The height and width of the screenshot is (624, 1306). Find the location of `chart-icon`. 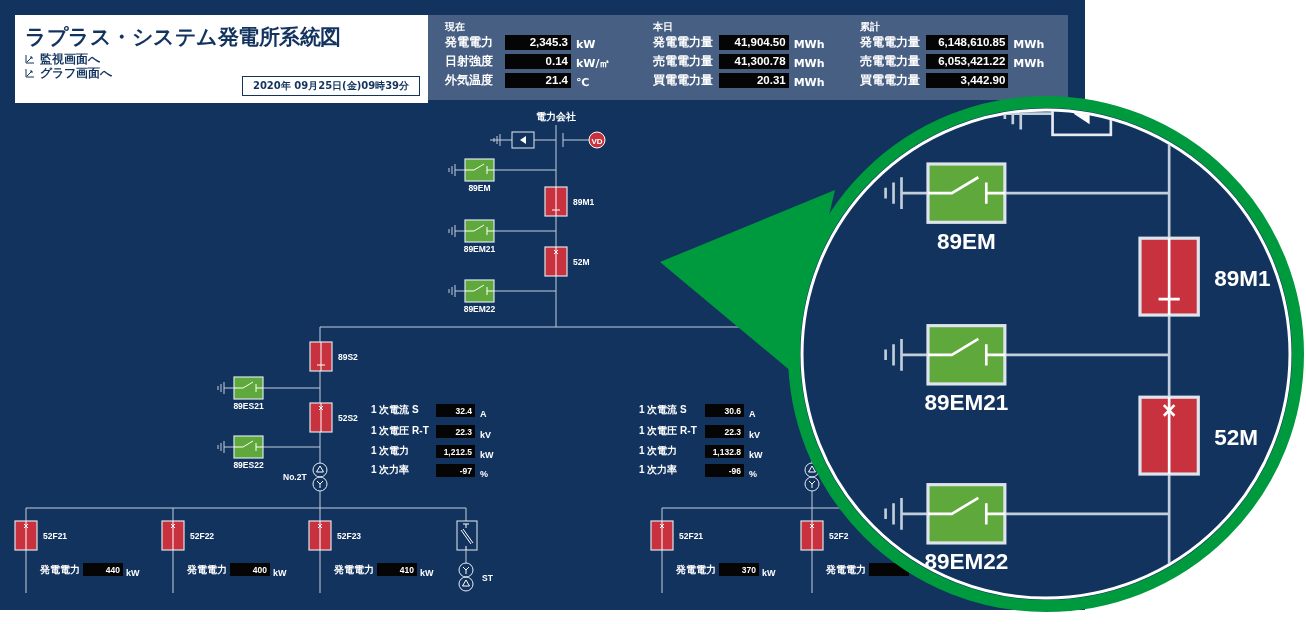

chart-icon is located at coordinates (29, 73).